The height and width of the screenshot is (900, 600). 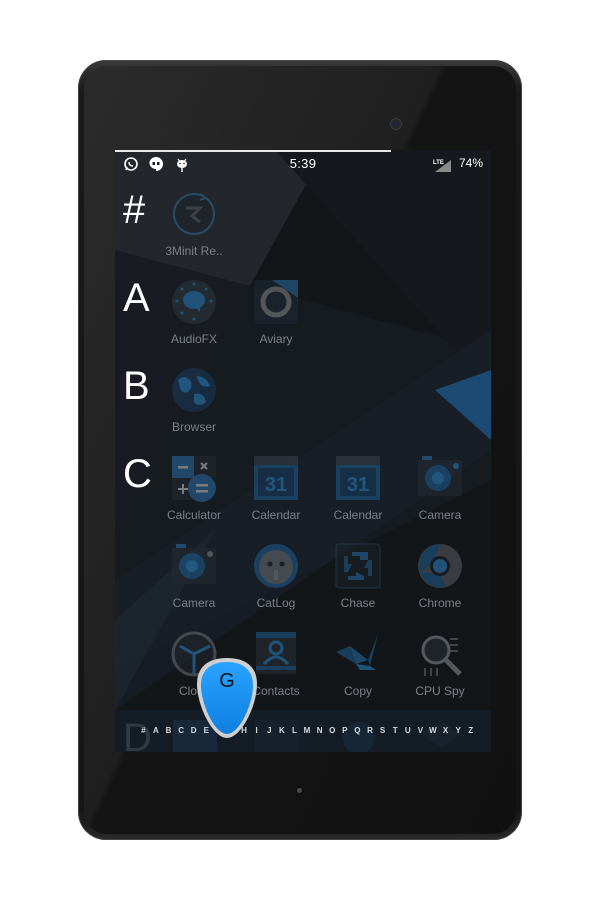 I want to click on app-3minit: 3Minit Re.., so click(x=194, y=228).